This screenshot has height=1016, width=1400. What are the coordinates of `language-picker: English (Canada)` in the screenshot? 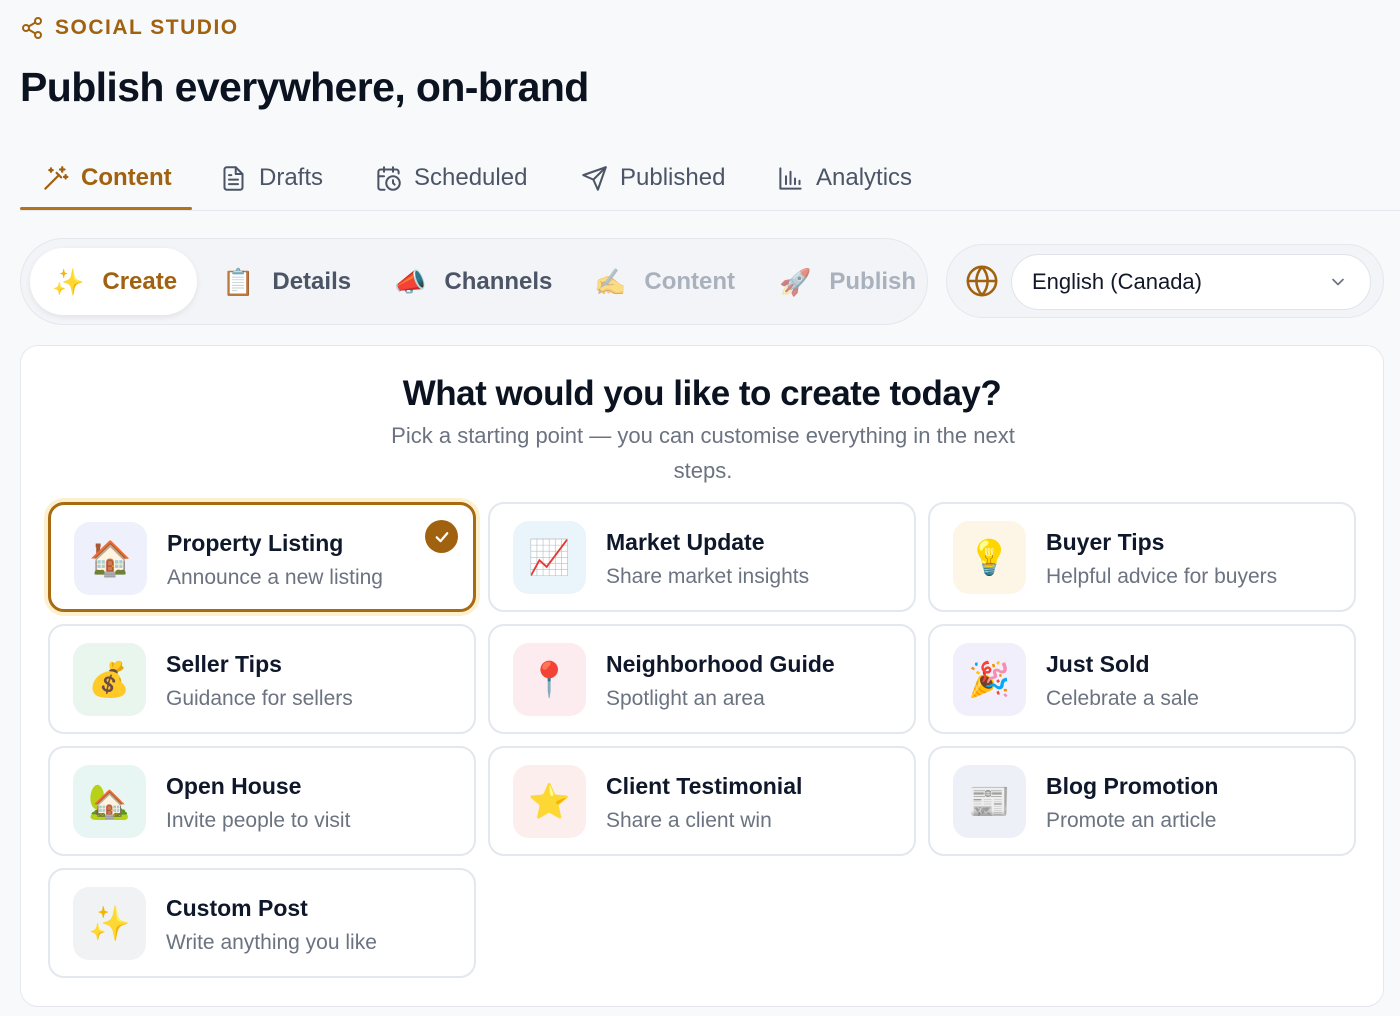 It's located at (1165, 281).